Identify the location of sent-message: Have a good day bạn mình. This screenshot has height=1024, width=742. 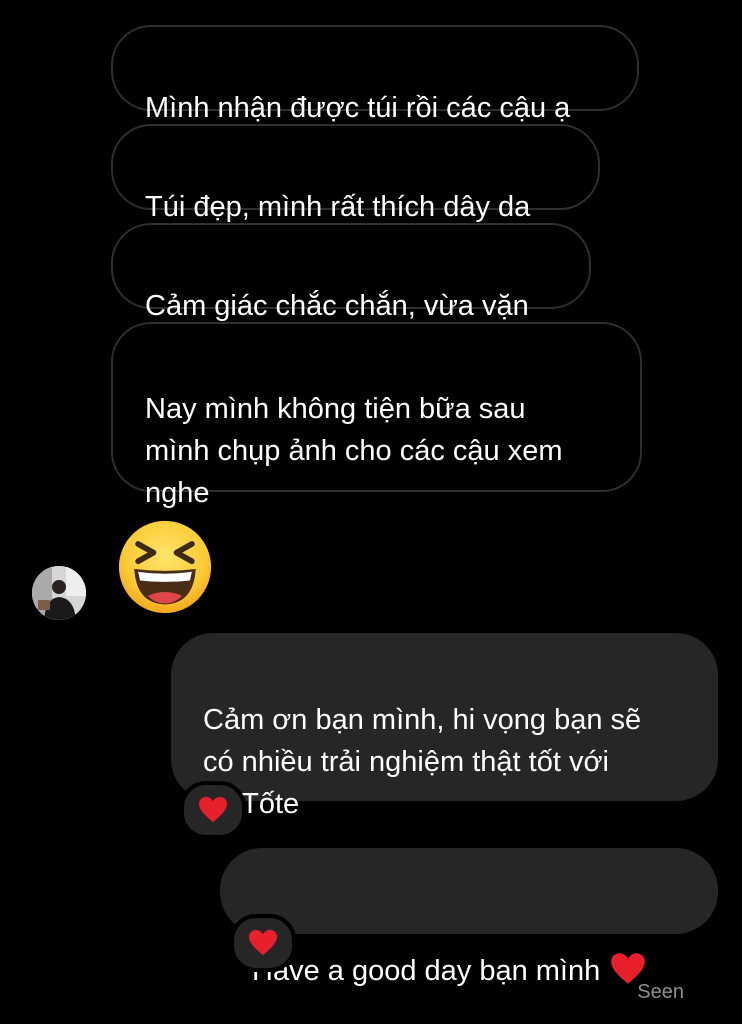
(469, 917).